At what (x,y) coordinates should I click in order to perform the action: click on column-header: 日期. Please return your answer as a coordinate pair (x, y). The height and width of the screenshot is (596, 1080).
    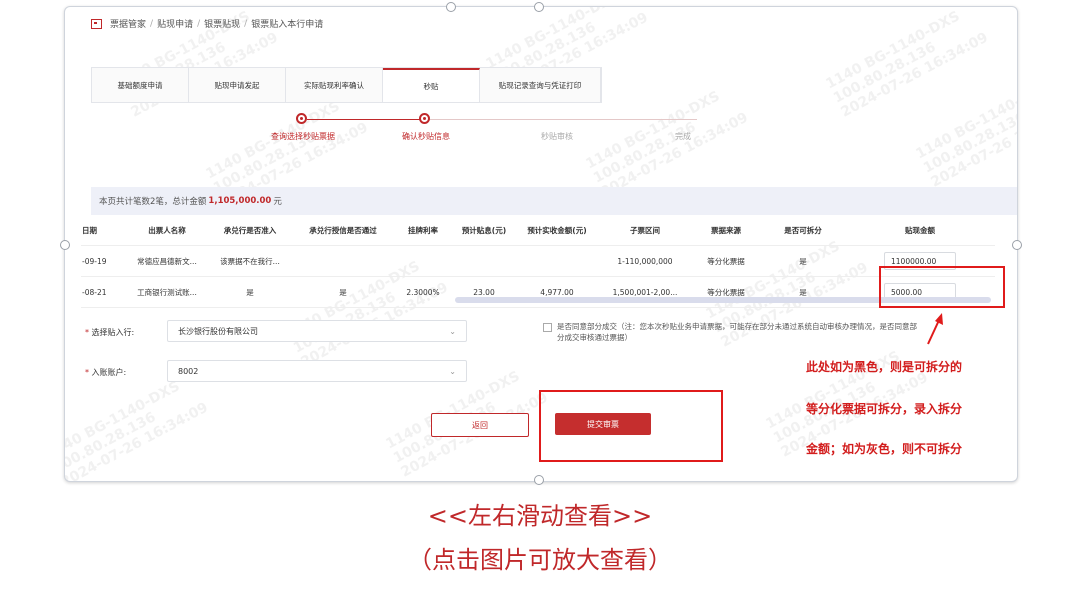
    Looking at the image, I should click on (104, 230).